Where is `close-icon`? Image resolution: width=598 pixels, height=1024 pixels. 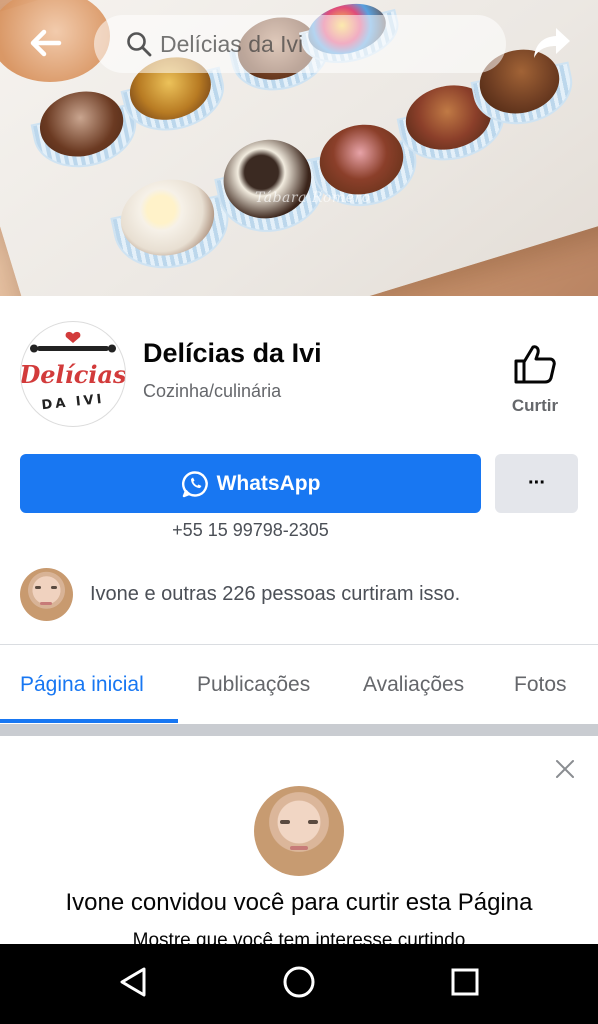 close-icon is located at coordinates (565, 771).